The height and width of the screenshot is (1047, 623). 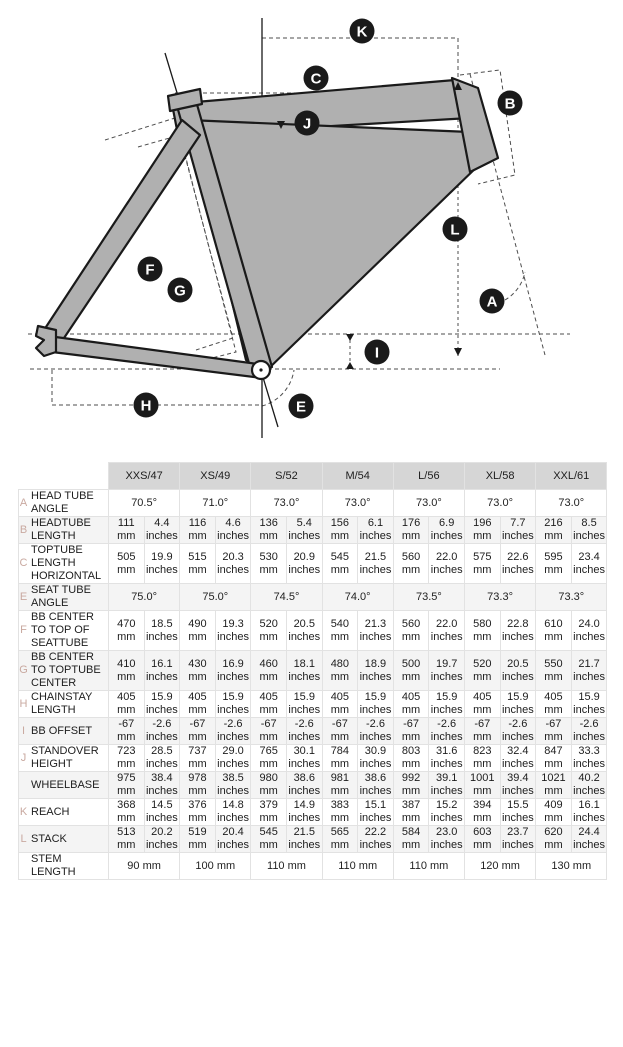 What do you see at coordinates (126, 704) in the screenshot?
I see `cell-value-mm: 405 mm` at bounding box center [126, 704].